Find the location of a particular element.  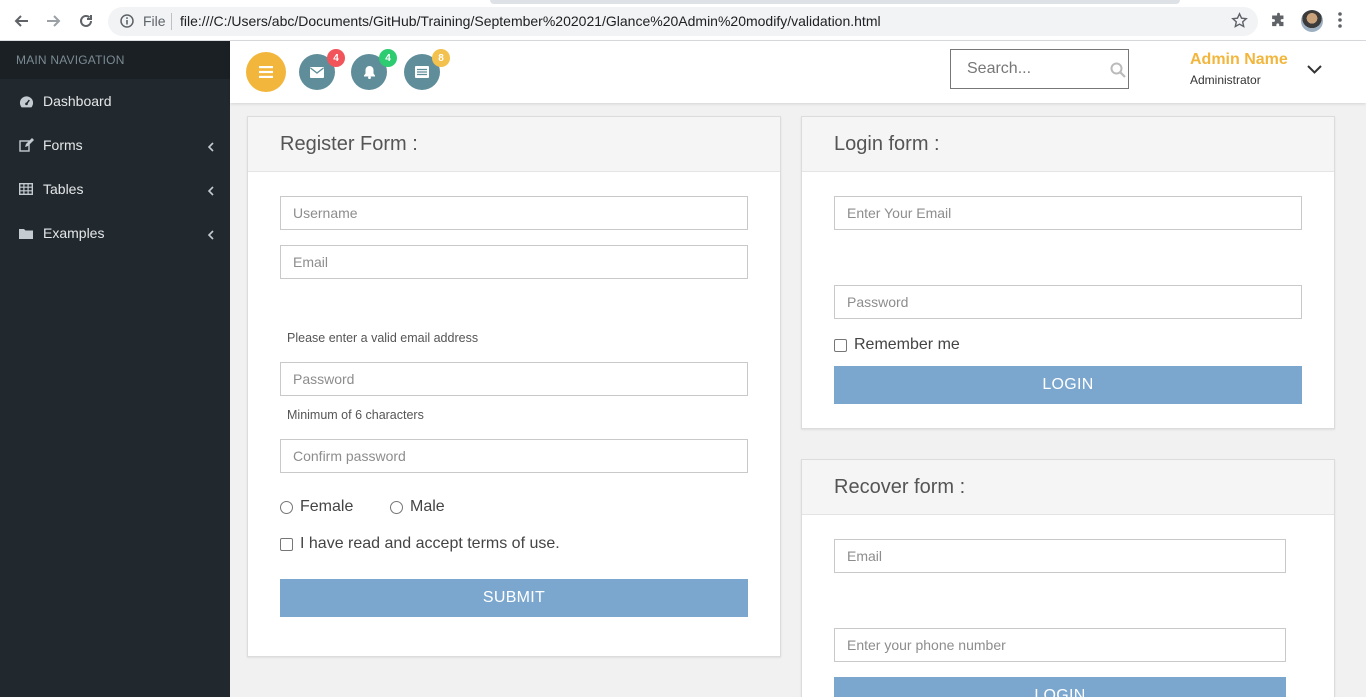

tasks-count-badge: 8 is located at coordinates (441, 58).